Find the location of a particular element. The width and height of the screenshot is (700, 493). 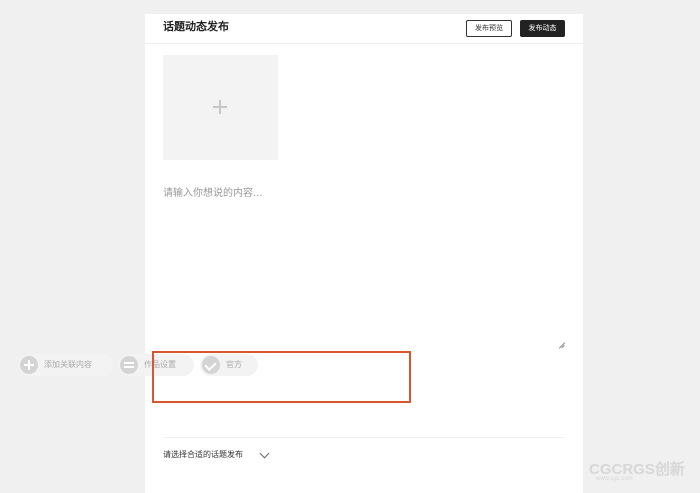

topic-select-label: 请选择合适的话题发布 is located at coordinates (203, 454).